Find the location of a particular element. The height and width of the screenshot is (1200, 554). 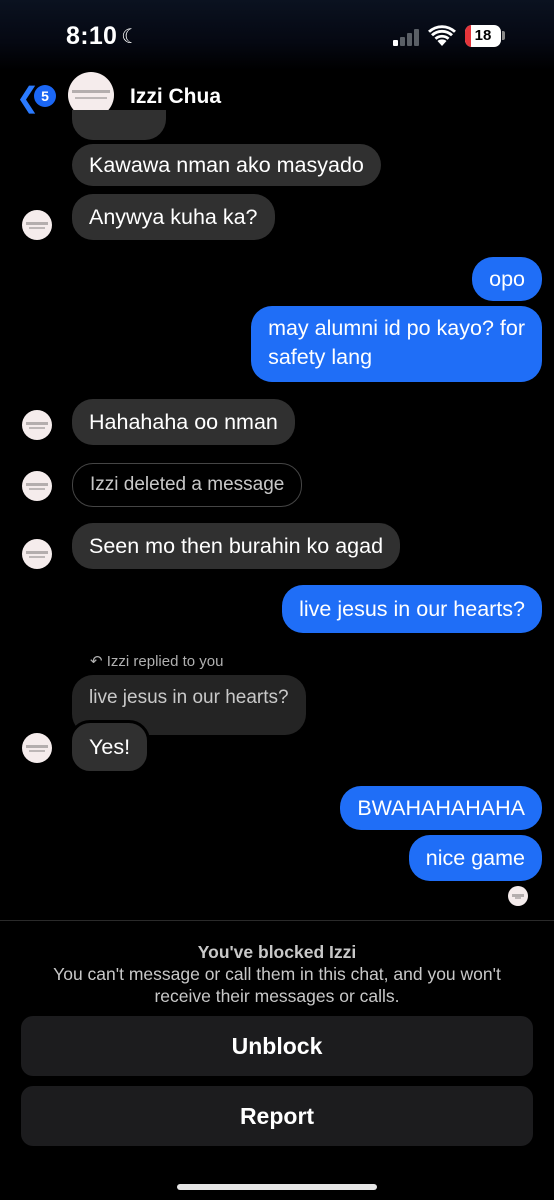

divider is located at coordinates (277, 920).